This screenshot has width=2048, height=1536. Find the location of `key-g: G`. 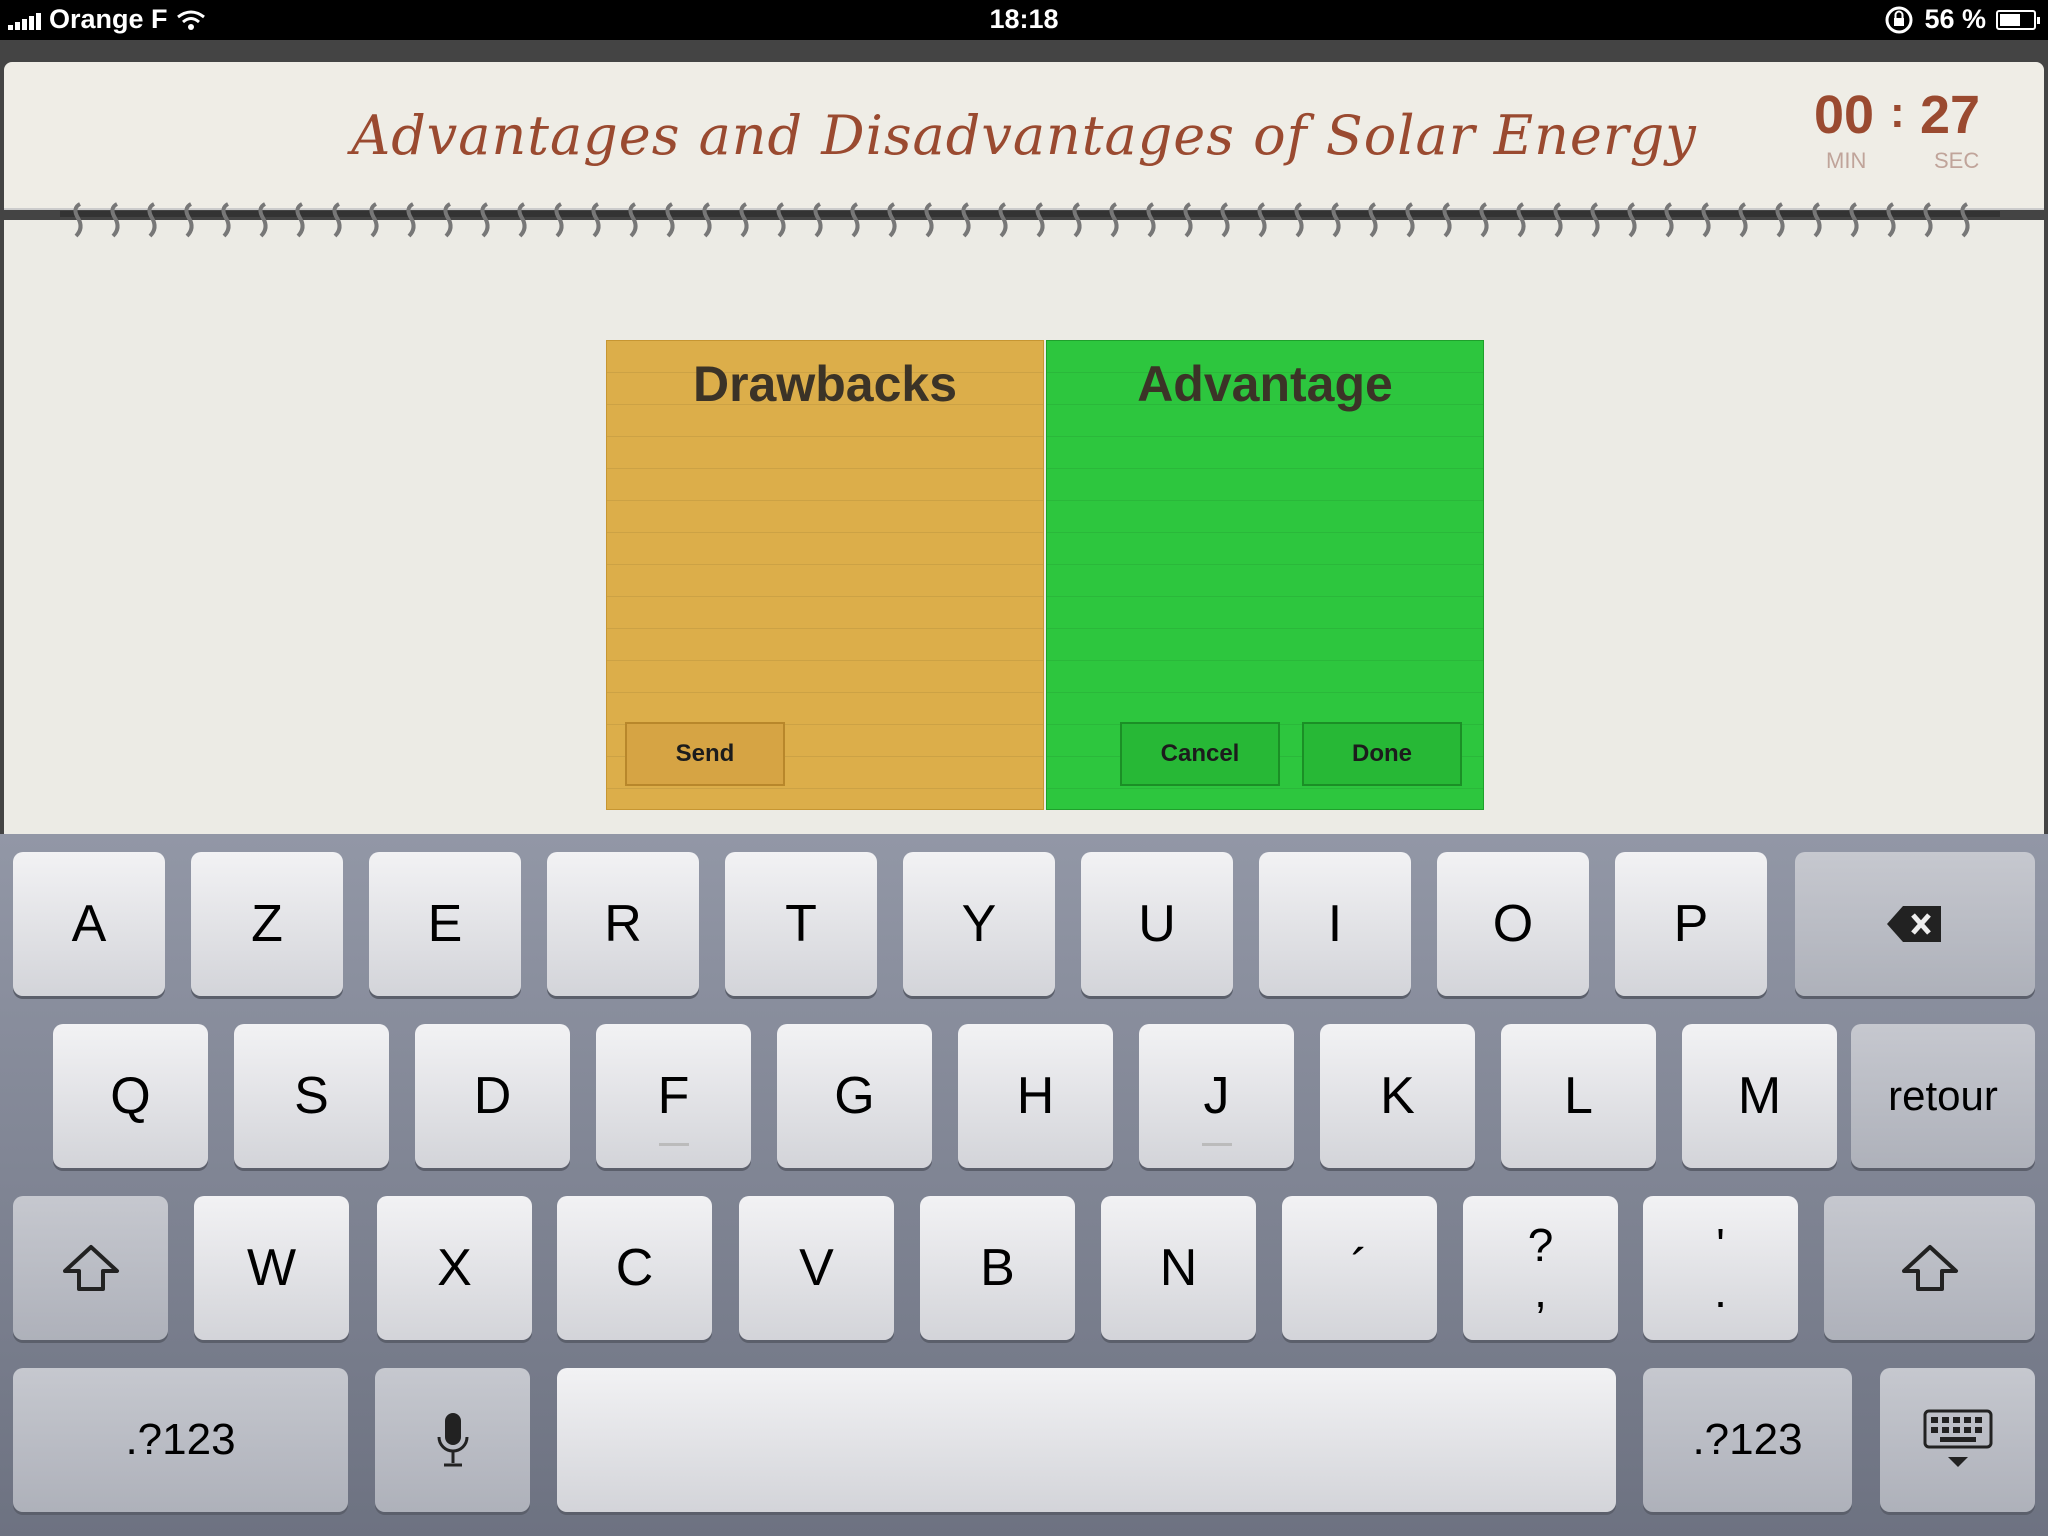

key-g: G is located at coordinates (854, 1096).